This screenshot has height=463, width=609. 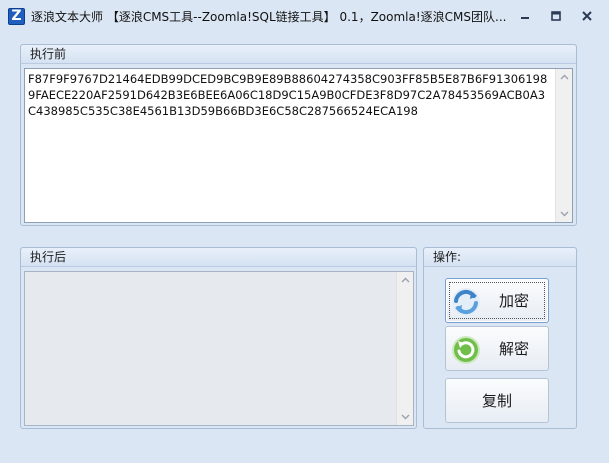 I want to click on after-group-label: 执行后, so click(x=218, y=257).